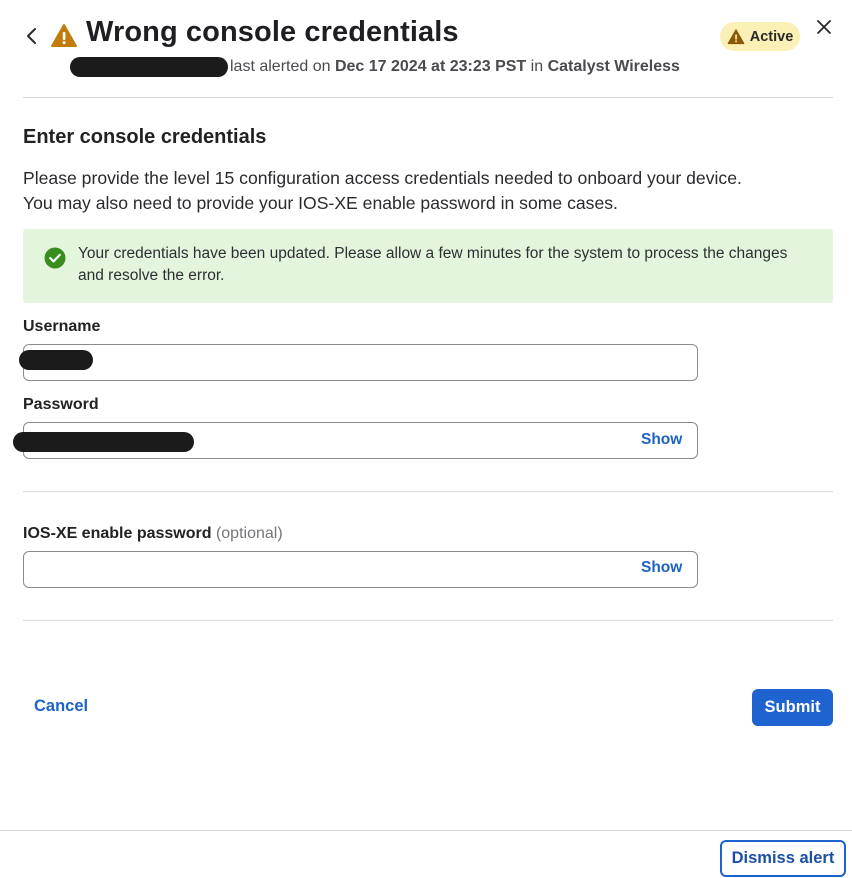  I want to click on dismiss-alert-button: Dismiss alert, so click(783, 858).